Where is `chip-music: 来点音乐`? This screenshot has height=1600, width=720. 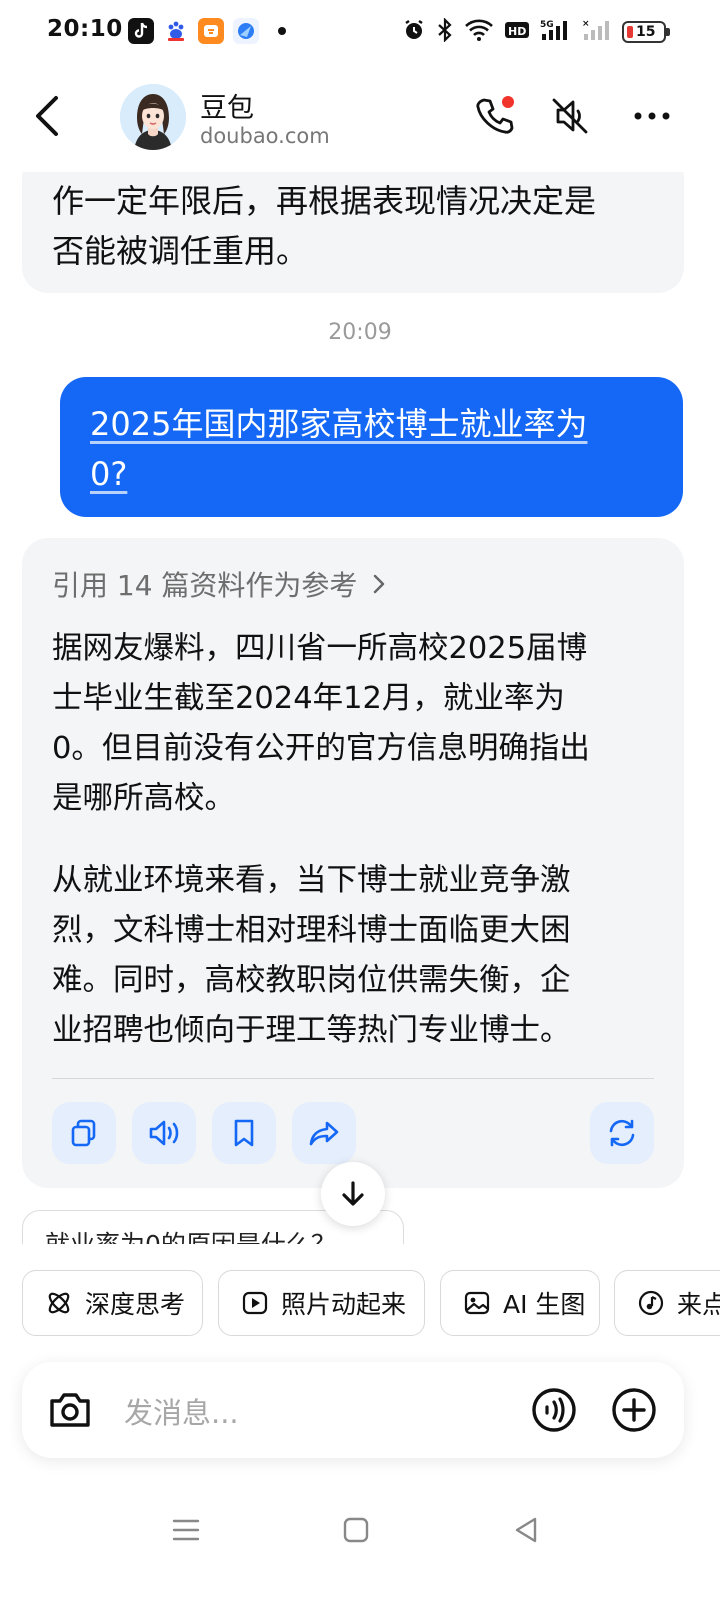
chip-music: 来点音乐 is located at coordinates (667, 1303).